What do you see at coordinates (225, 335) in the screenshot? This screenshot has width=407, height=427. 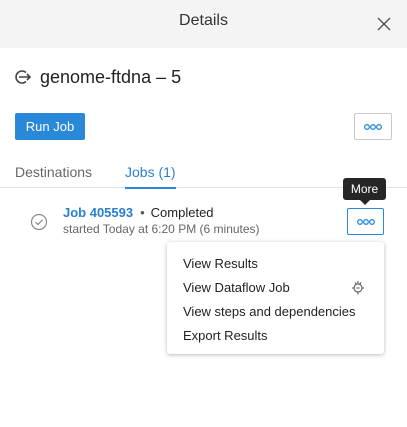 I see `menu-item-label: Export Results` at bounding box center [225, 335].